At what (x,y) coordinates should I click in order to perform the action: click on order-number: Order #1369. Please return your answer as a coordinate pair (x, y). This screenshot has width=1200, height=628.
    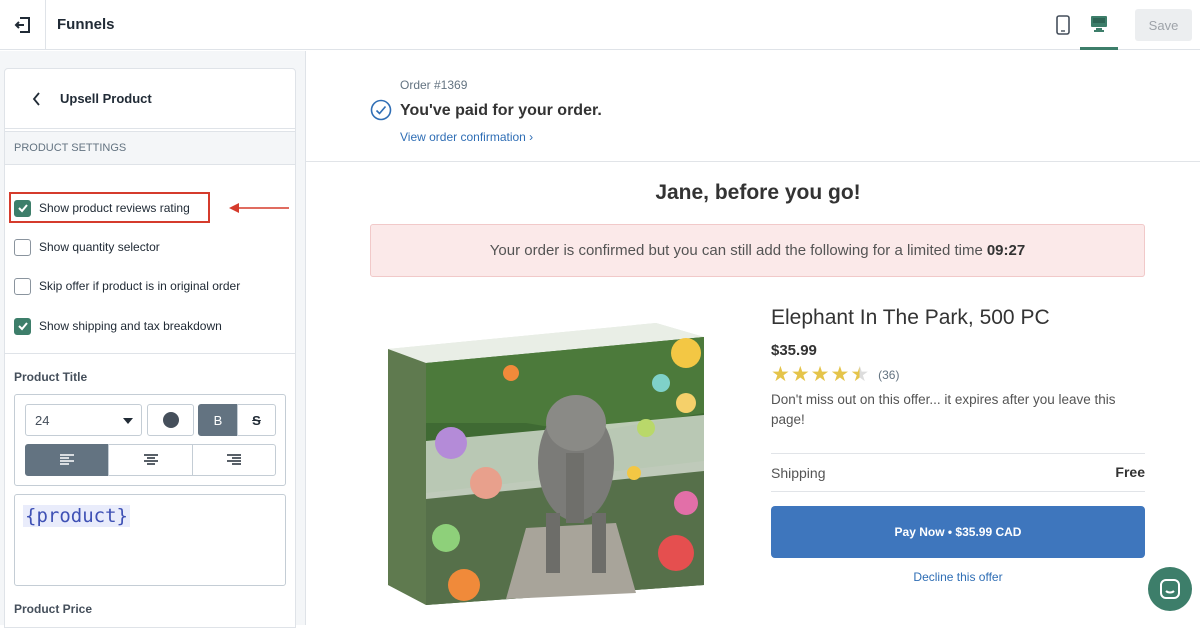
    Looking at the image, I should click on (434, 85).